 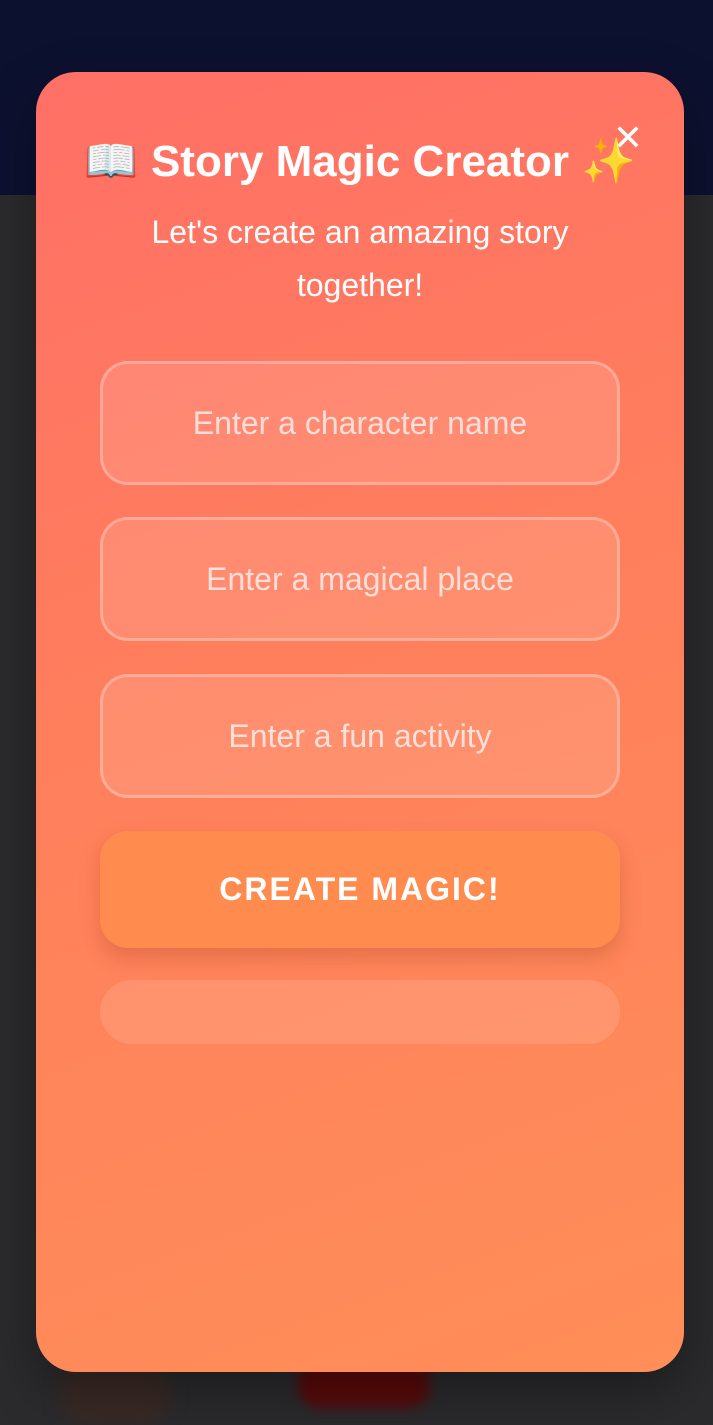 I want to click on magical-place-input, so click(x=360, y=579).